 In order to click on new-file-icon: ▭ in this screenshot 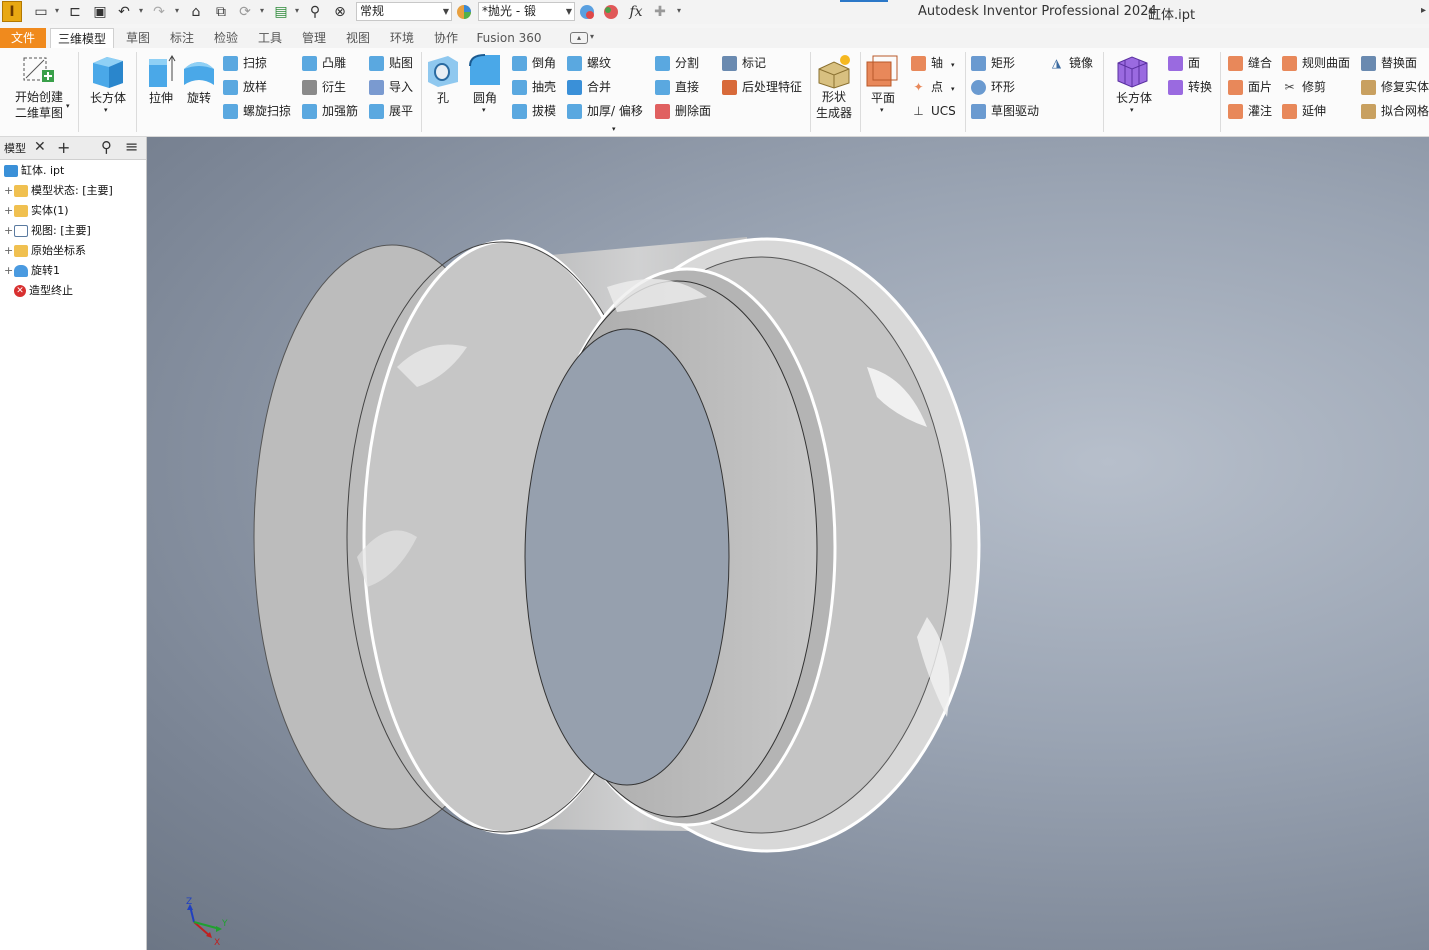, I will do `click(41, 12)`.